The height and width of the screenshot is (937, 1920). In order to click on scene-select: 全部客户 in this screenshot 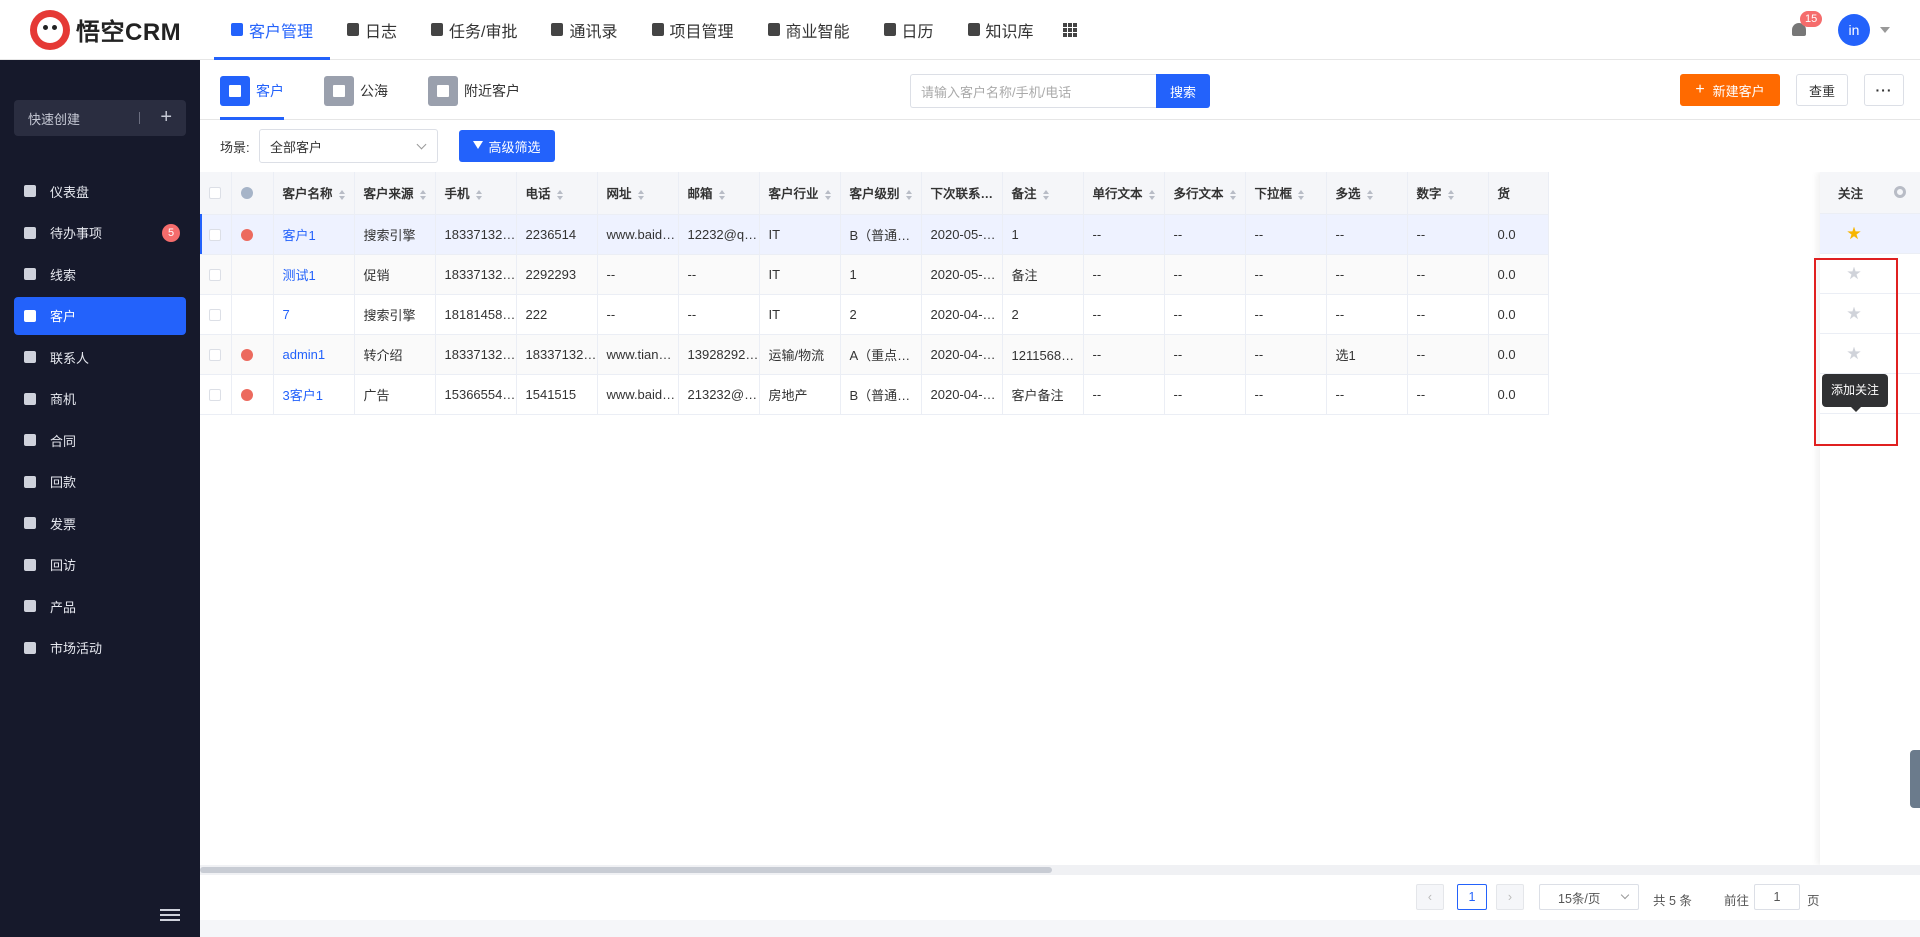, I will do `click(348, 146)`.